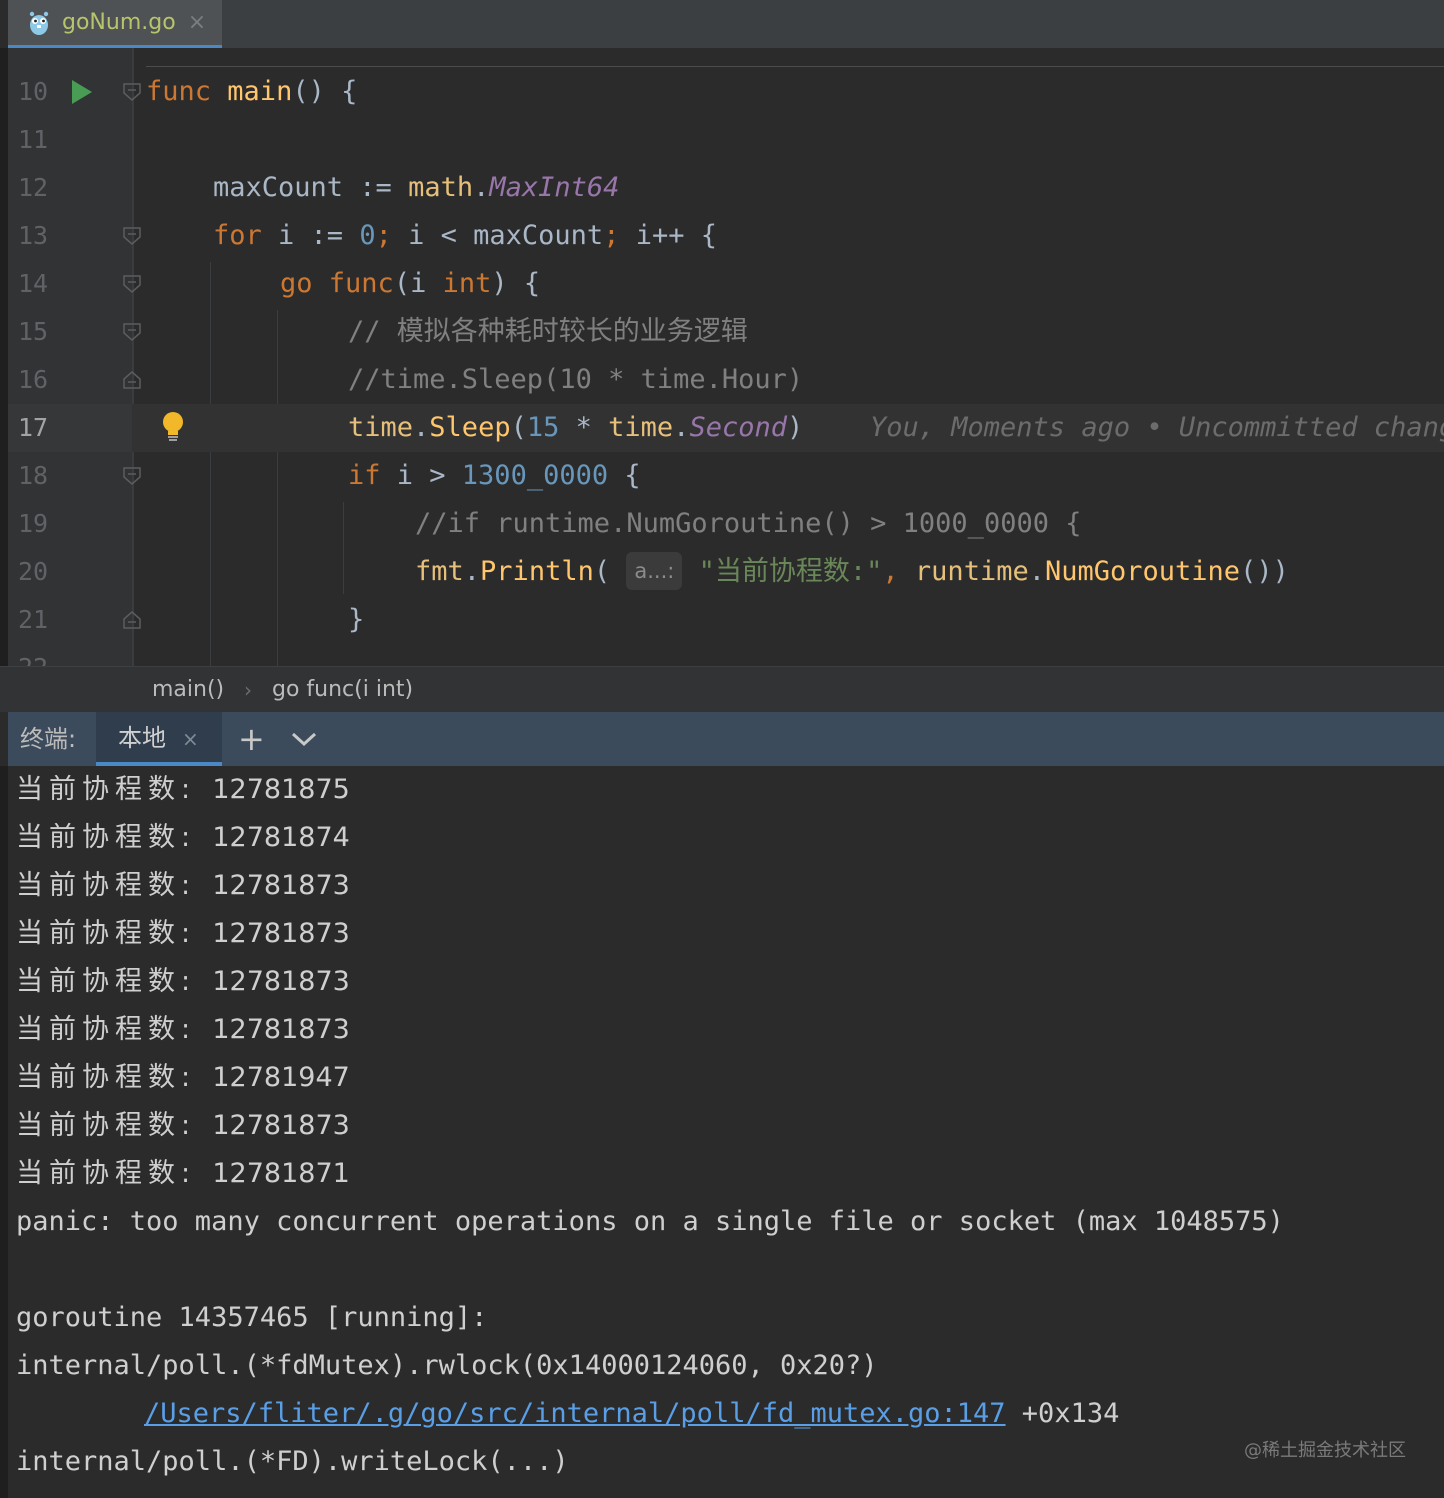  I want to click on code-line-15: 15 // 模拟各种耗时较长的业务逻辑, so click(726, 332).